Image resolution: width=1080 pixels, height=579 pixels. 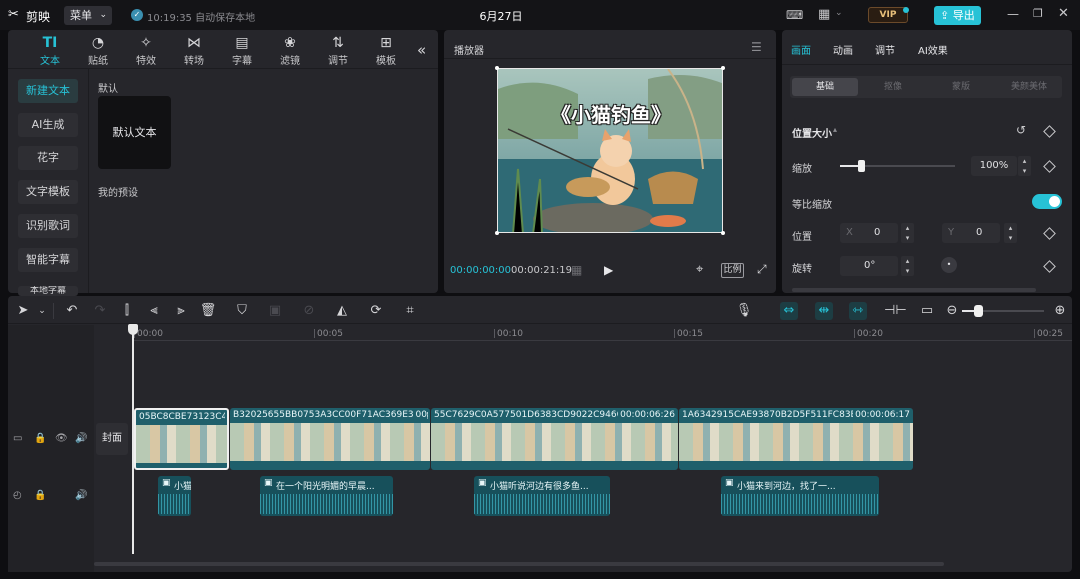 I want to click on layout-chevron-icon: ⌄, so click(x=839, y=13).